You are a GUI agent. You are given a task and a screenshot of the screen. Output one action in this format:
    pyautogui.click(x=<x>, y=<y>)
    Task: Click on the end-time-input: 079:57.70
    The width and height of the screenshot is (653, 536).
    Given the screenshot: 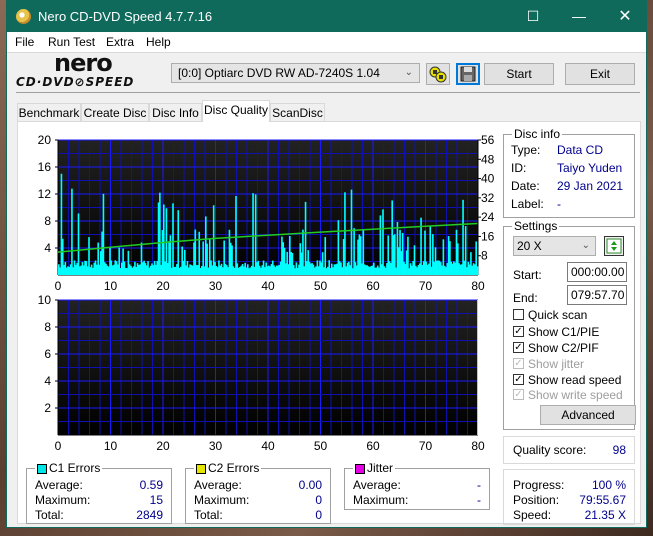 What is the action you would take?
    pyautogui.click(x=597, y=295)
    